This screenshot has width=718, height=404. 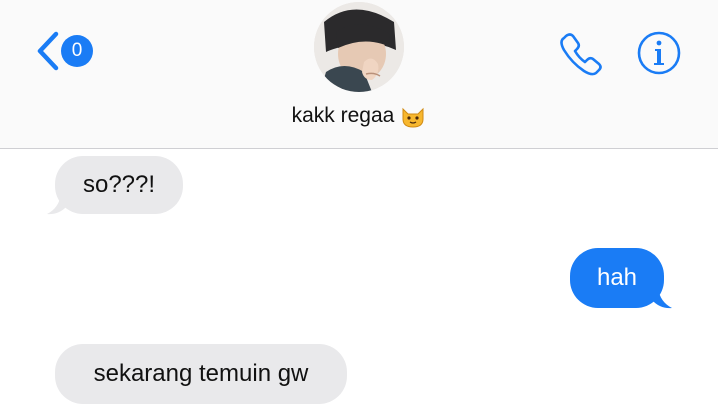 I want to click on message-bubble: sekarang temuin gw, so click(x=201, y=374).